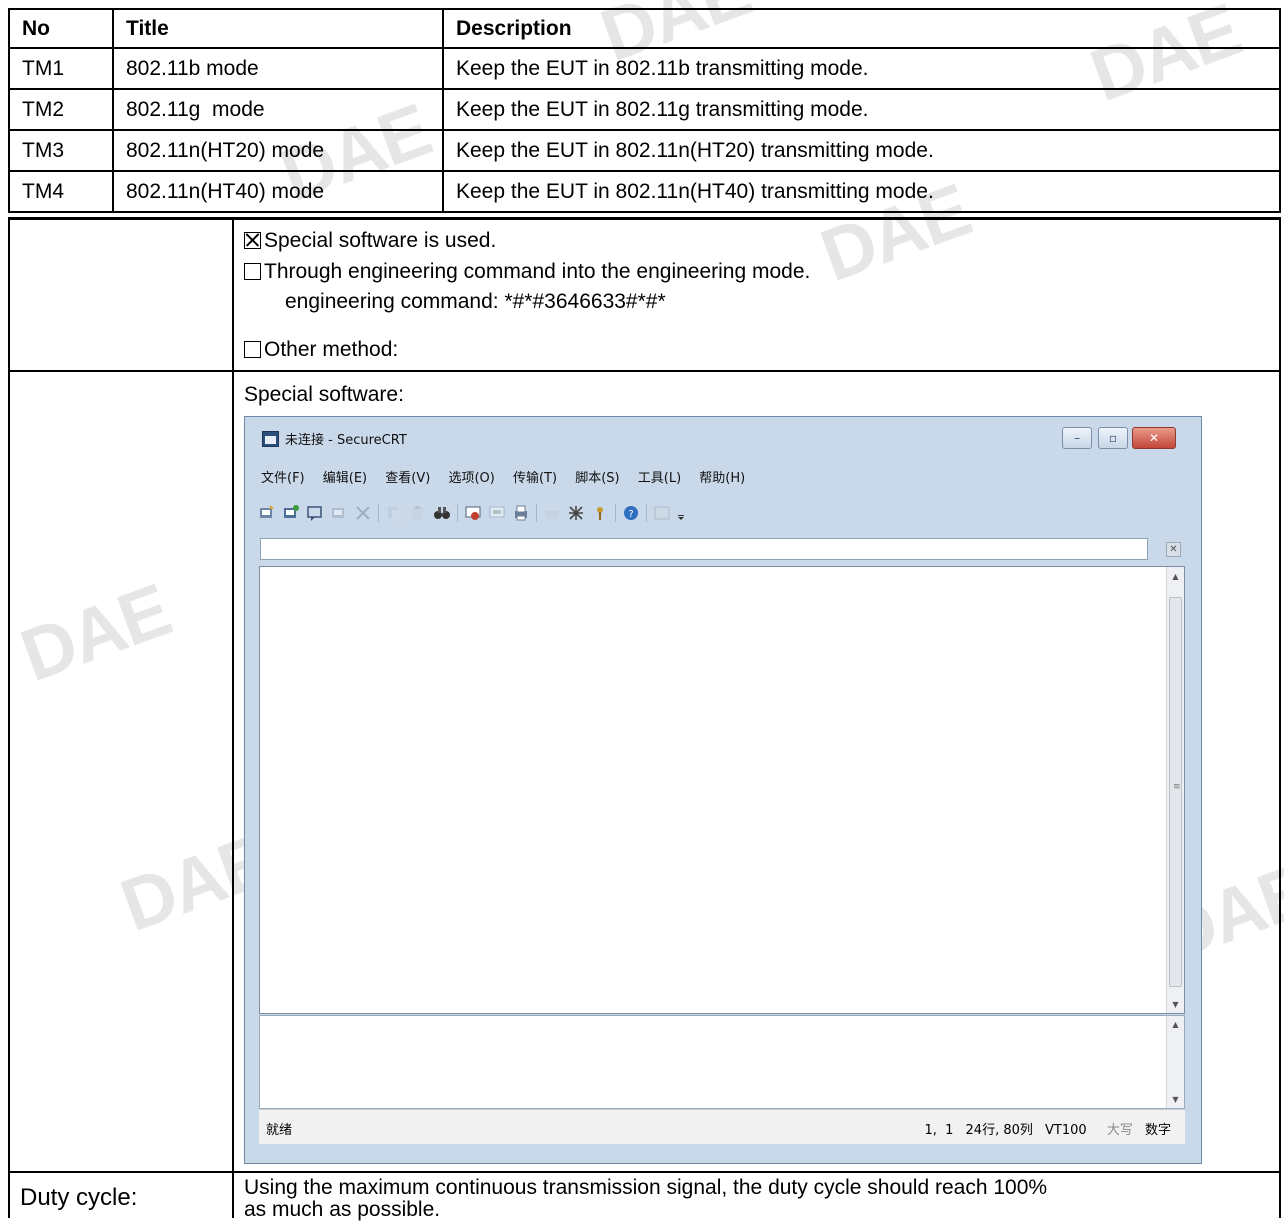 Image resolution: width=1284 pixels, height=1222 pixels. I want to click on paste-icon, so click(418, 513).